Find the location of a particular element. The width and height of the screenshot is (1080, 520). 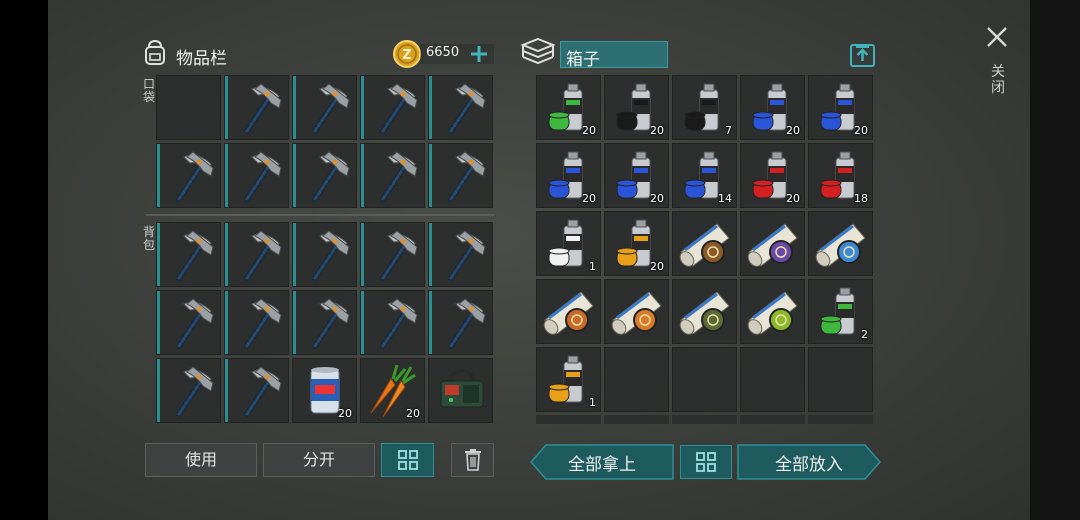

upload-icon is located at coordinates (862, 54).